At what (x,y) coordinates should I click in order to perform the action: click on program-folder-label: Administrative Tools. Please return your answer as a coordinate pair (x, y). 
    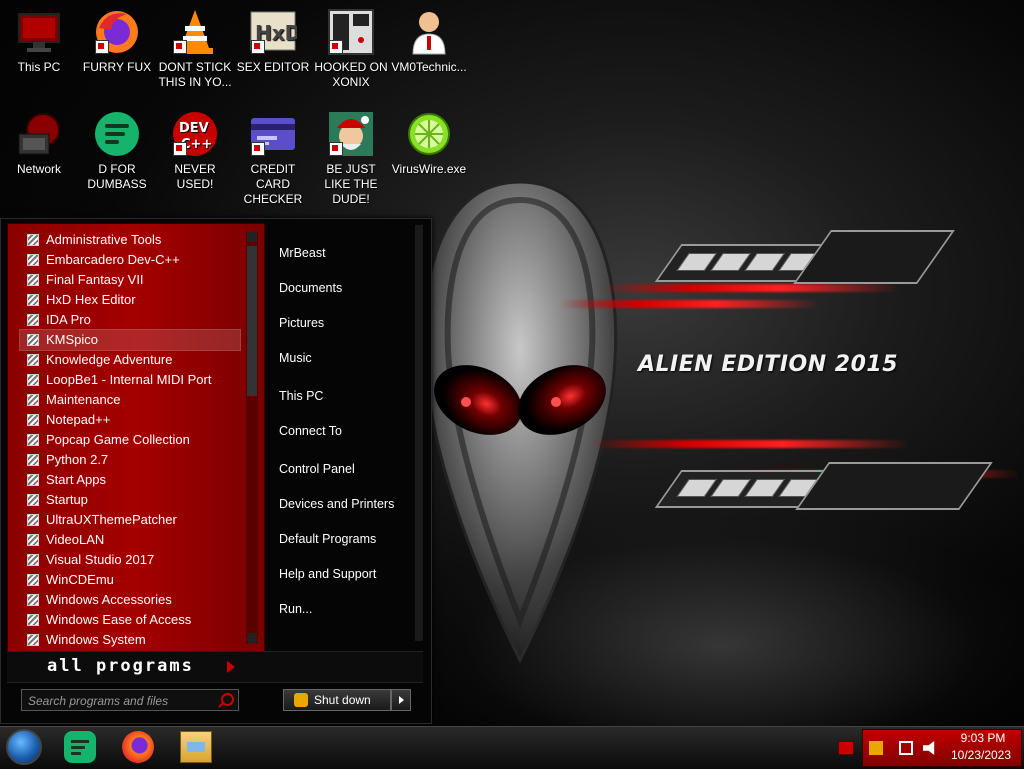
    Looking at the image, I should click on (104, 239).